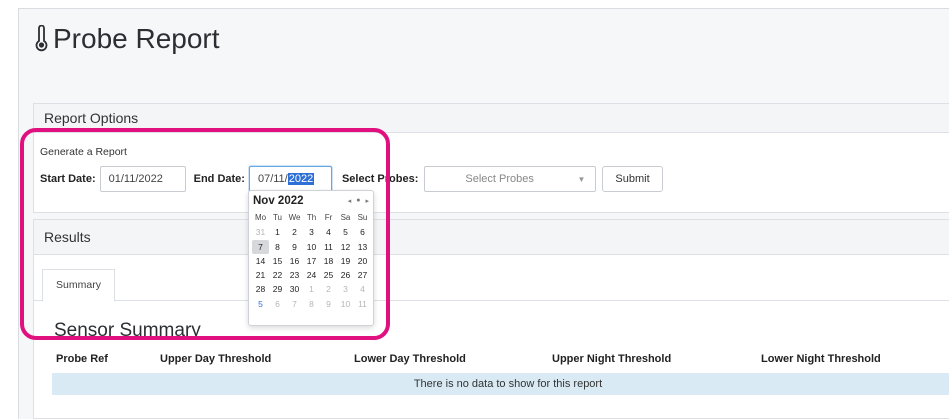  I want to click on select-probes-placeholder: Select Probes, so click(499, 179).